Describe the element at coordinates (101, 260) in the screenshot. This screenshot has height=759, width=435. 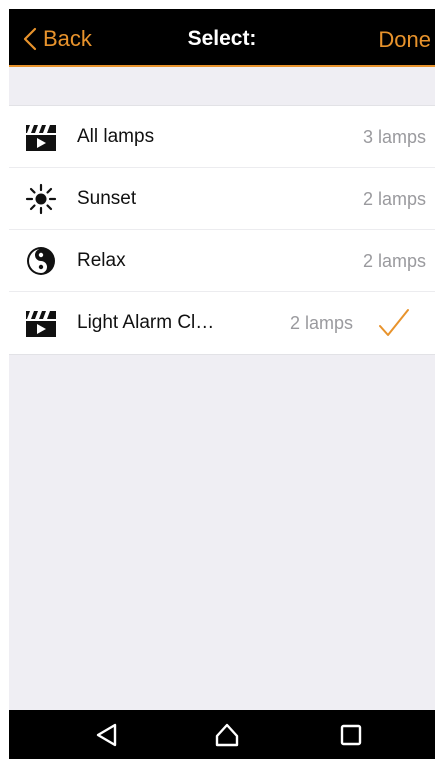
I see `scene-name: Relax` at that location.